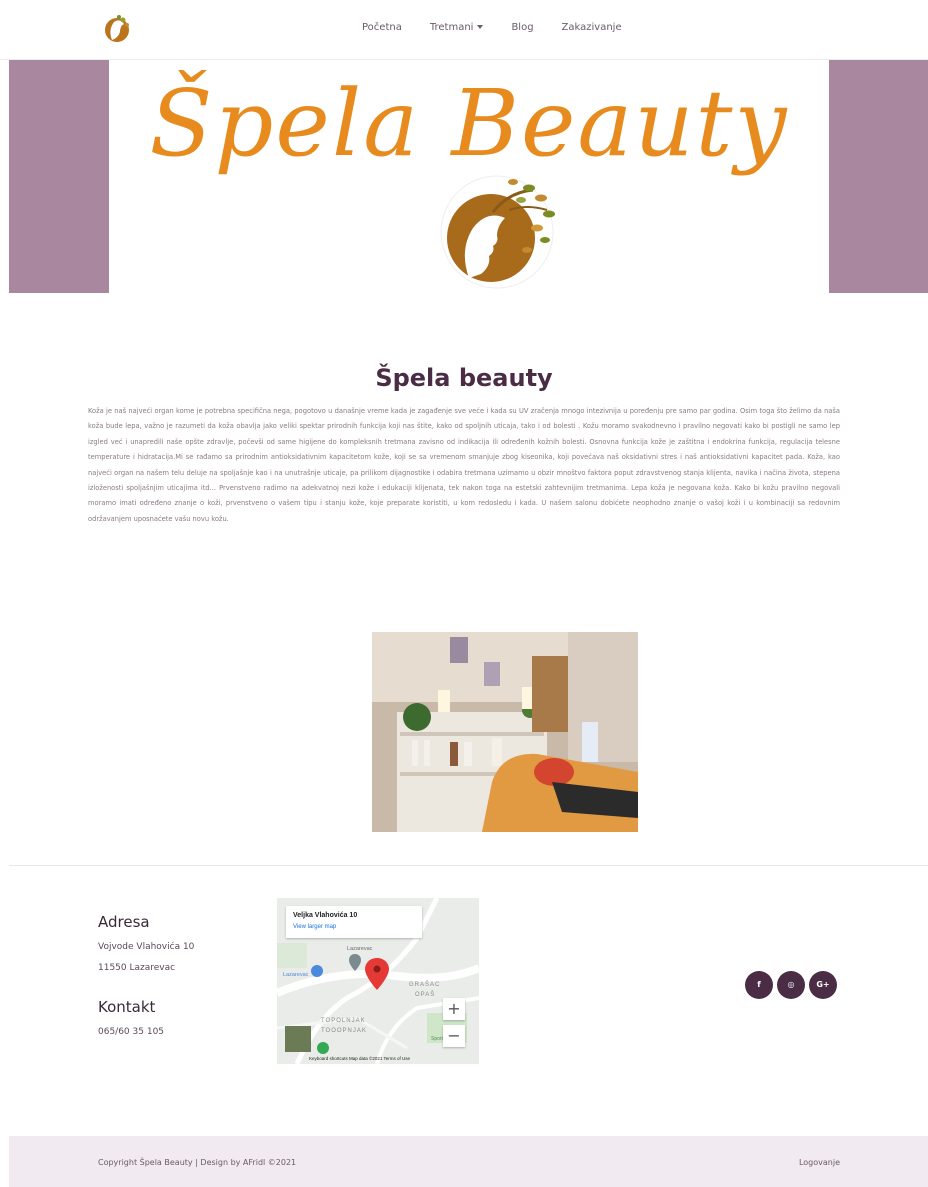  I want to click on logo-icon, so click(117, 29).